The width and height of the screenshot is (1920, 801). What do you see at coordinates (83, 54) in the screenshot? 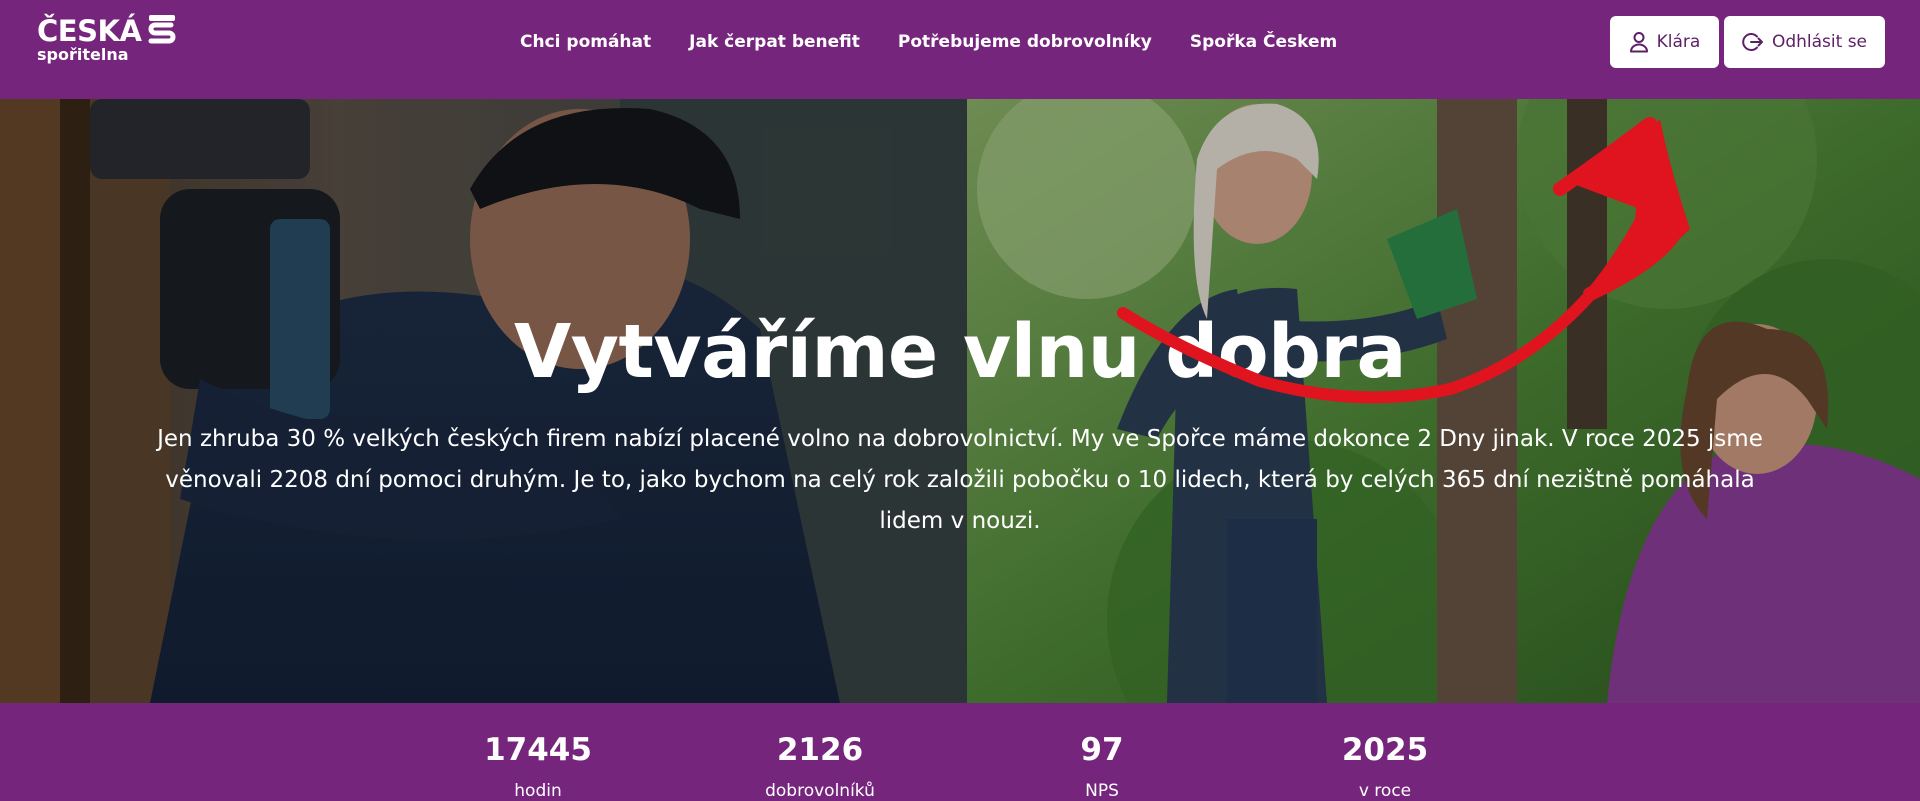
I see `logo-subtitle: spořitelna` at bounding box center [83, 54].